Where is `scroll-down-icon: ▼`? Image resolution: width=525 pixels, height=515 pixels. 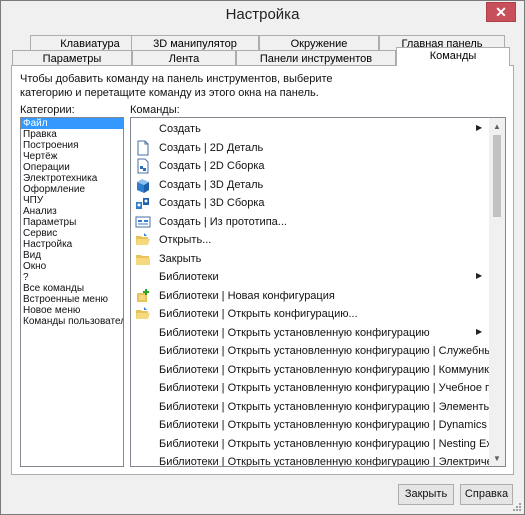 scroll-down-icon: ▼ is located at coordinates (497, 458).